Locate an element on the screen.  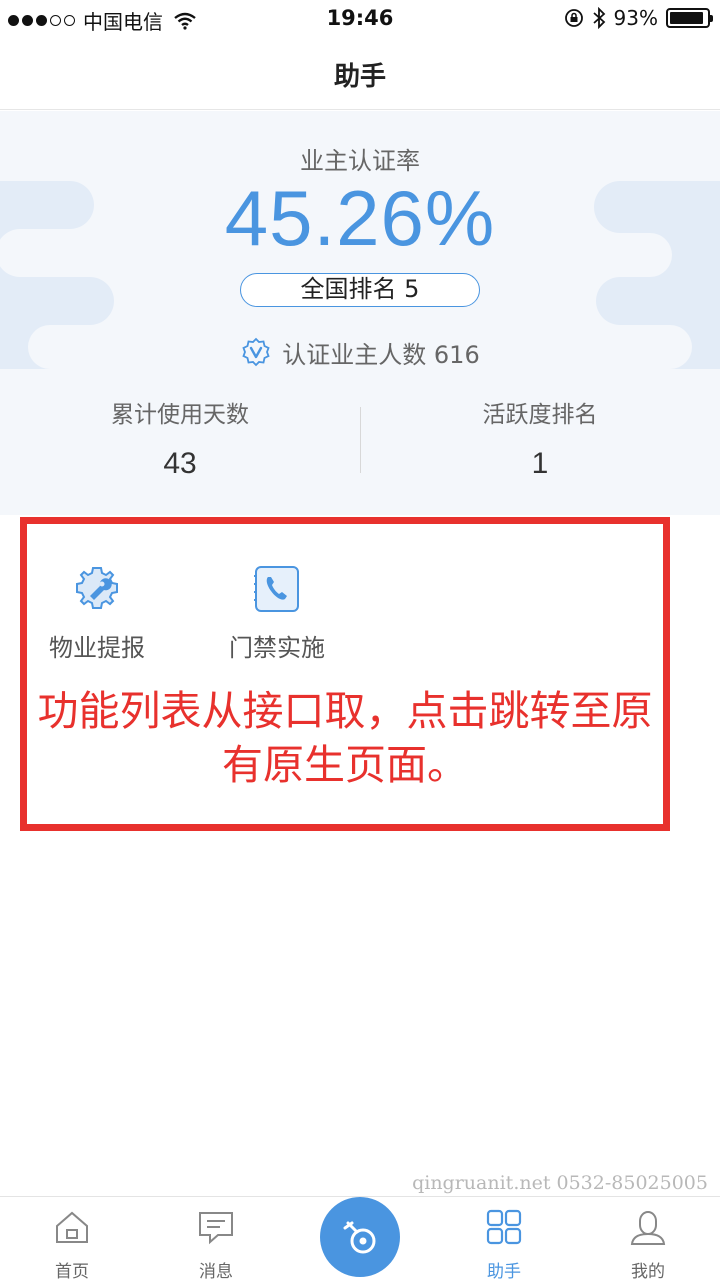
usage-days-stat: 累计使用天数 43 is located at coordinates (180, 438).